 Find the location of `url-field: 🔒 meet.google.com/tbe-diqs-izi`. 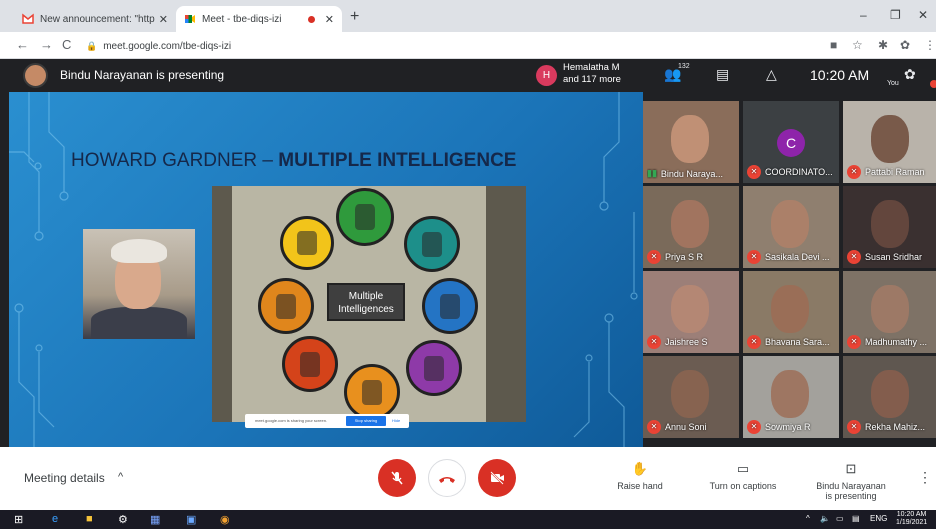

url-field: 🔒 meet.google.com/tbe-diqs-izi is located at coordinates (158, 46).